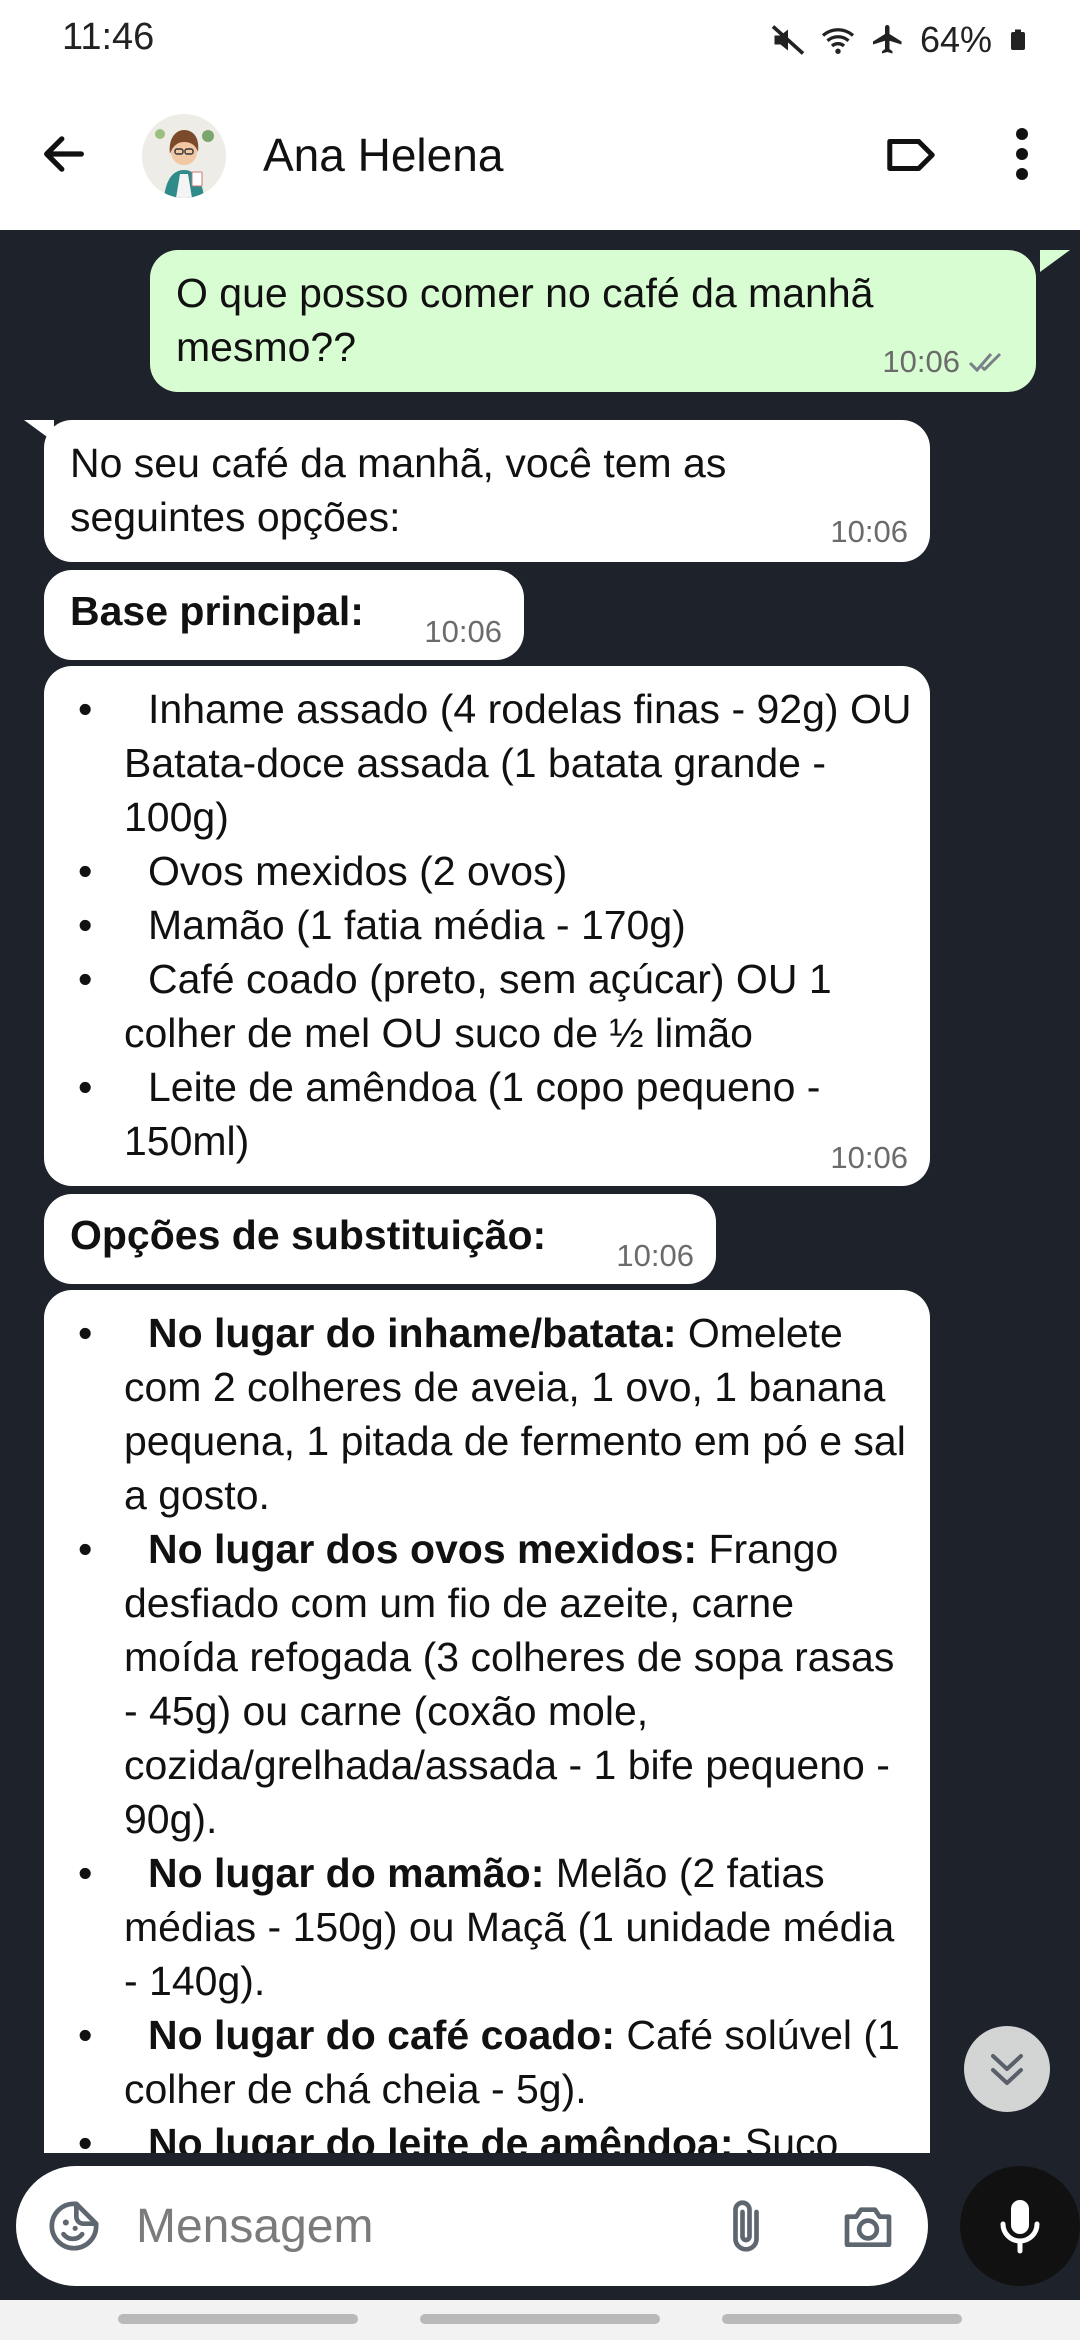  Describe the element at coordinates (838, 41) in the screenshot. I see `wifi-icon` at that location.